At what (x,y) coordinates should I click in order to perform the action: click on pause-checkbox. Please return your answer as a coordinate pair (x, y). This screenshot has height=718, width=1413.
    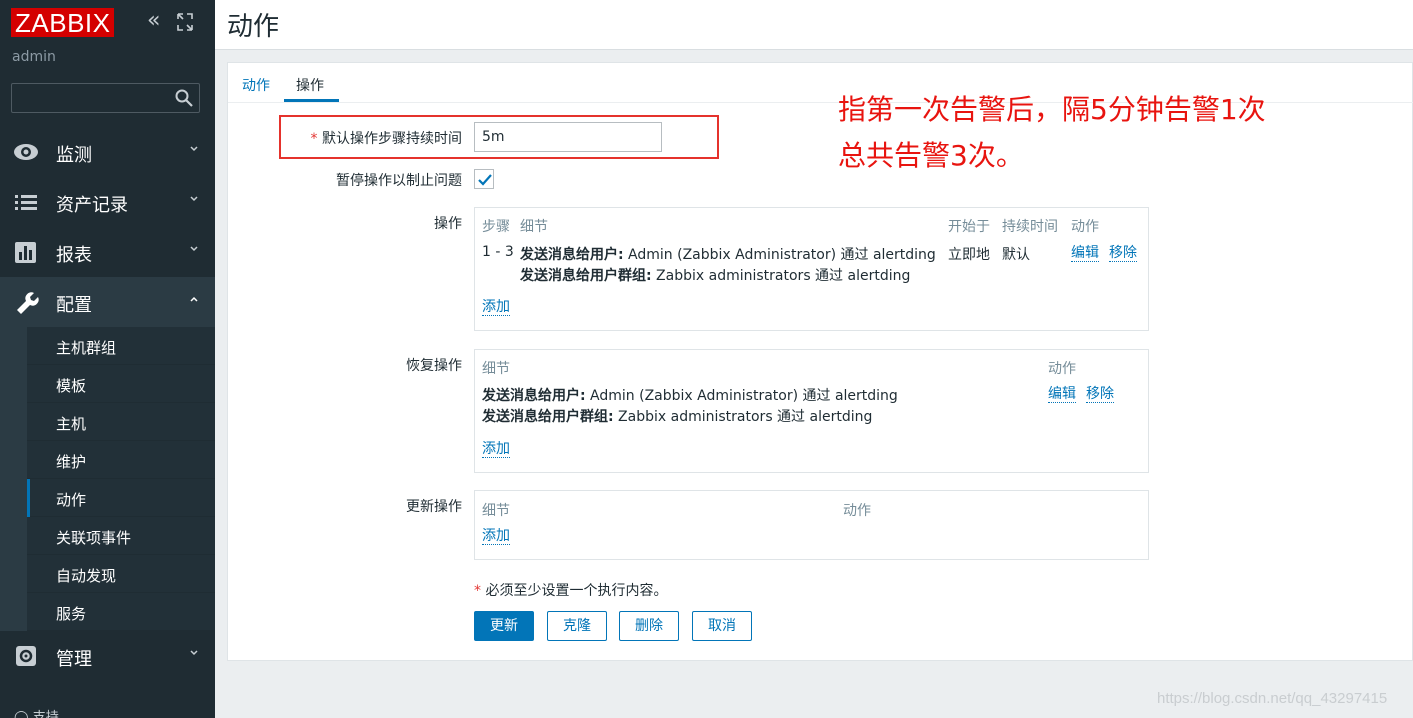
    Looking at the image, I should click on (484, 179).